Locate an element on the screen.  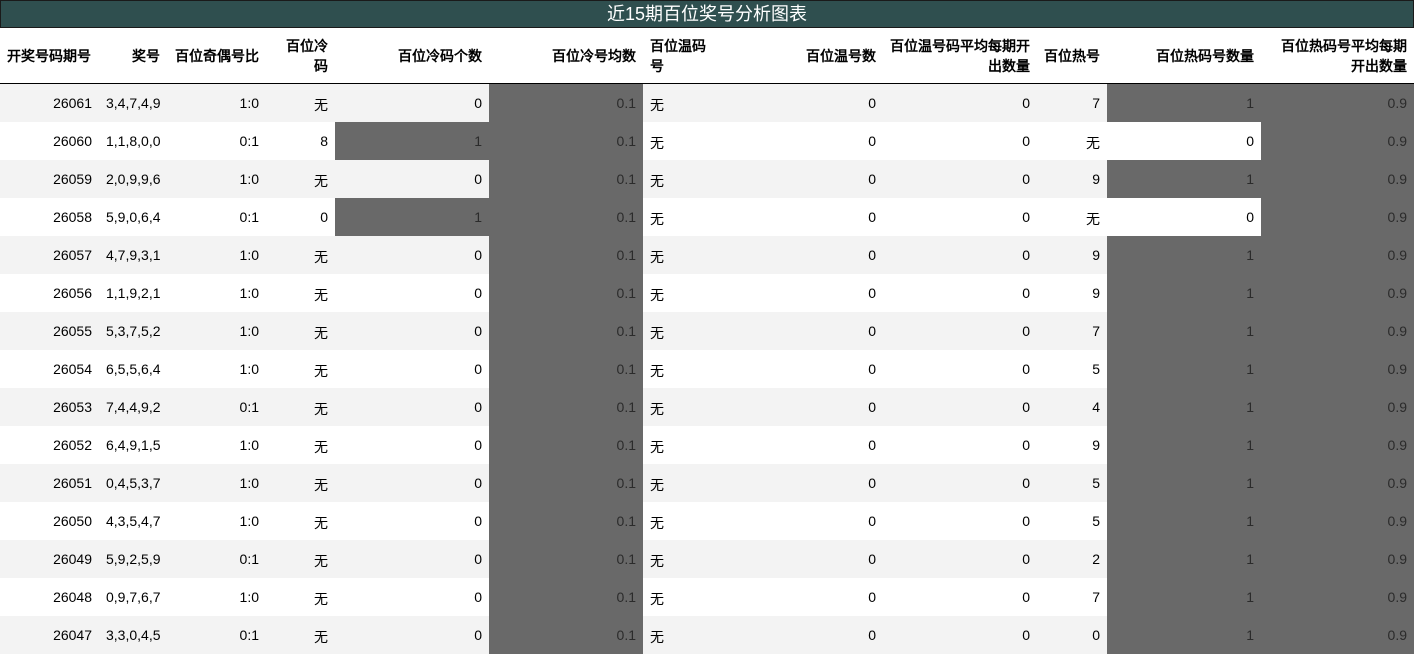
cell-issue: 26047 is located at coordinates (49, 635).